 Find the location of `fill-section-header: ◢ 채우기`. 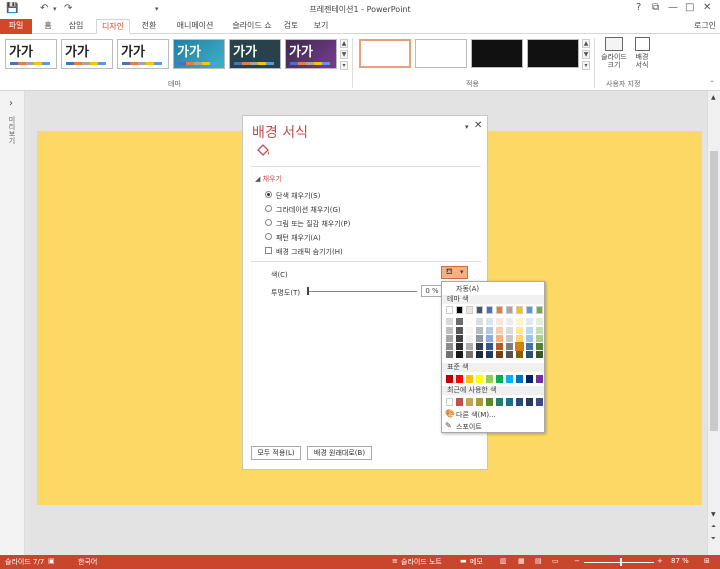

fill-section-header: ◢ 채우기 is located at coordinates (268, 179).